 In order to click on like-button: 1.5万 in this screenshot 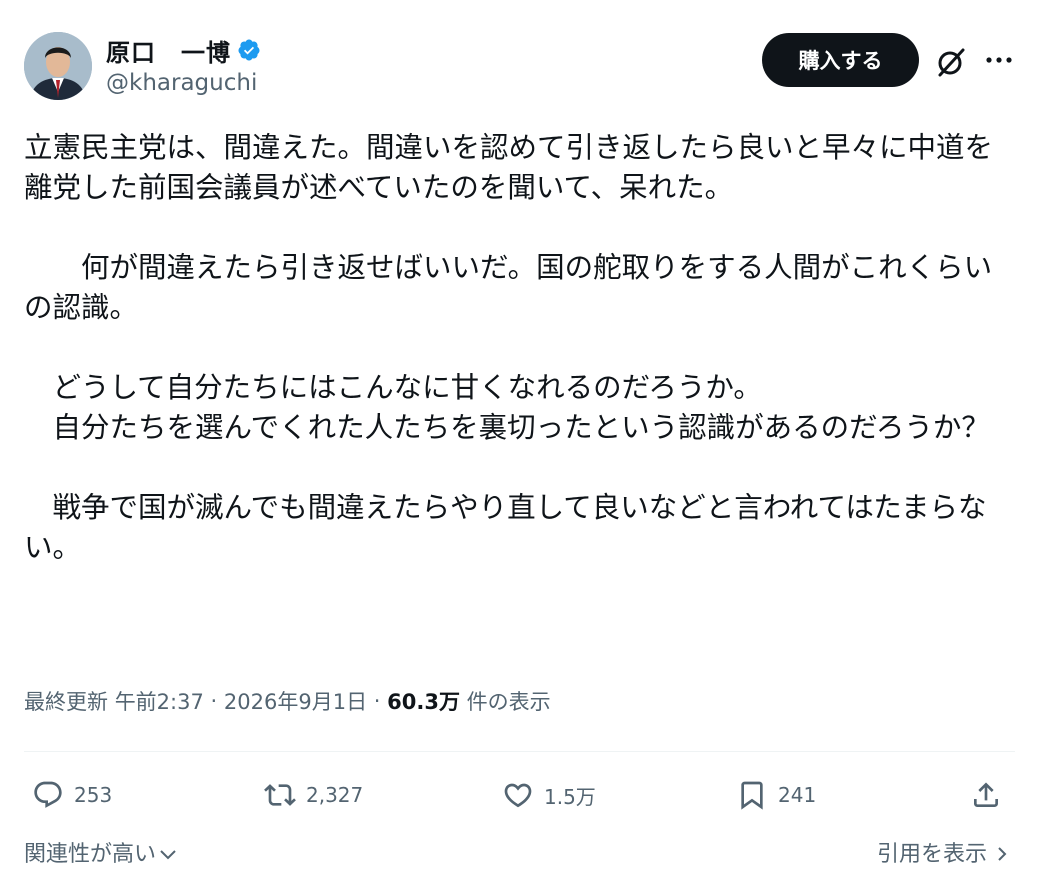, I will do `click(549, 795)`.